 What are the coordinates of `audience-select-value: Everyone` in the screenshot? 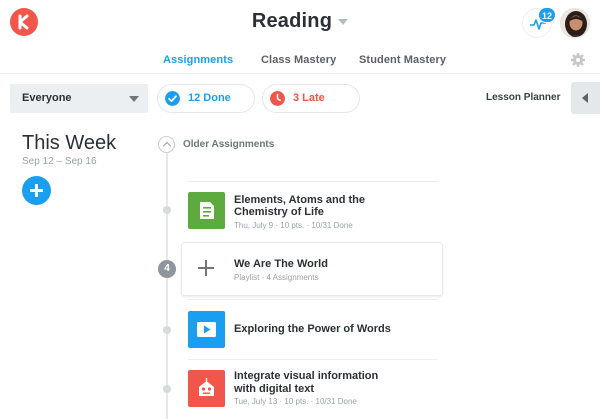 It's located at (47, 98).